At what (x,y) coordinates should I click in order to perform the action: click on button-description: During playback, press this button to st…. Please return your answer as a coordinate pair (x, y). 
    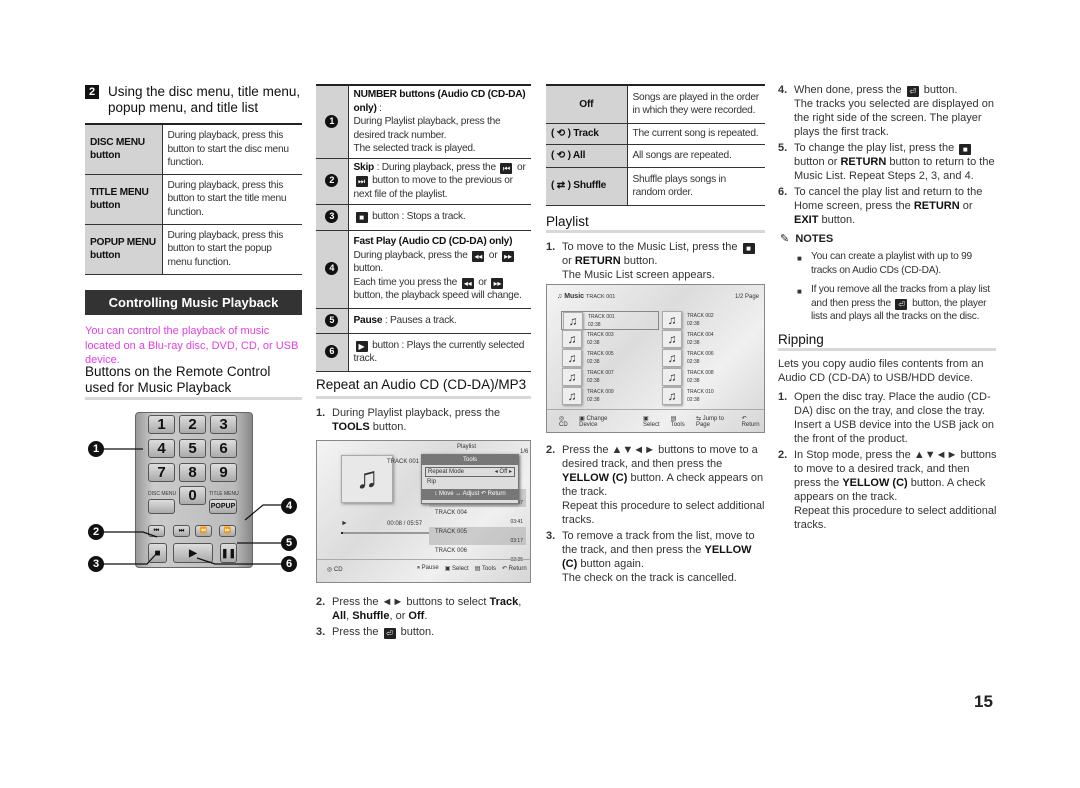
    Looking at the image, I should click on (232, 149).